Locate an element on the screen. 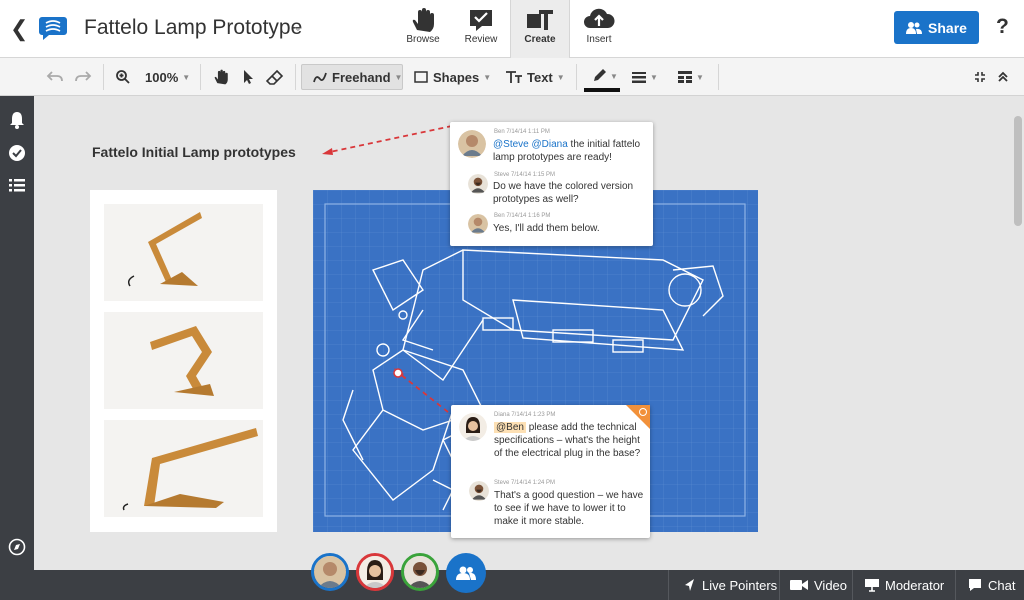 Image resolution: width=1024 pixels, height=600 pixels. text-icon is located at coordinates (514, 77).